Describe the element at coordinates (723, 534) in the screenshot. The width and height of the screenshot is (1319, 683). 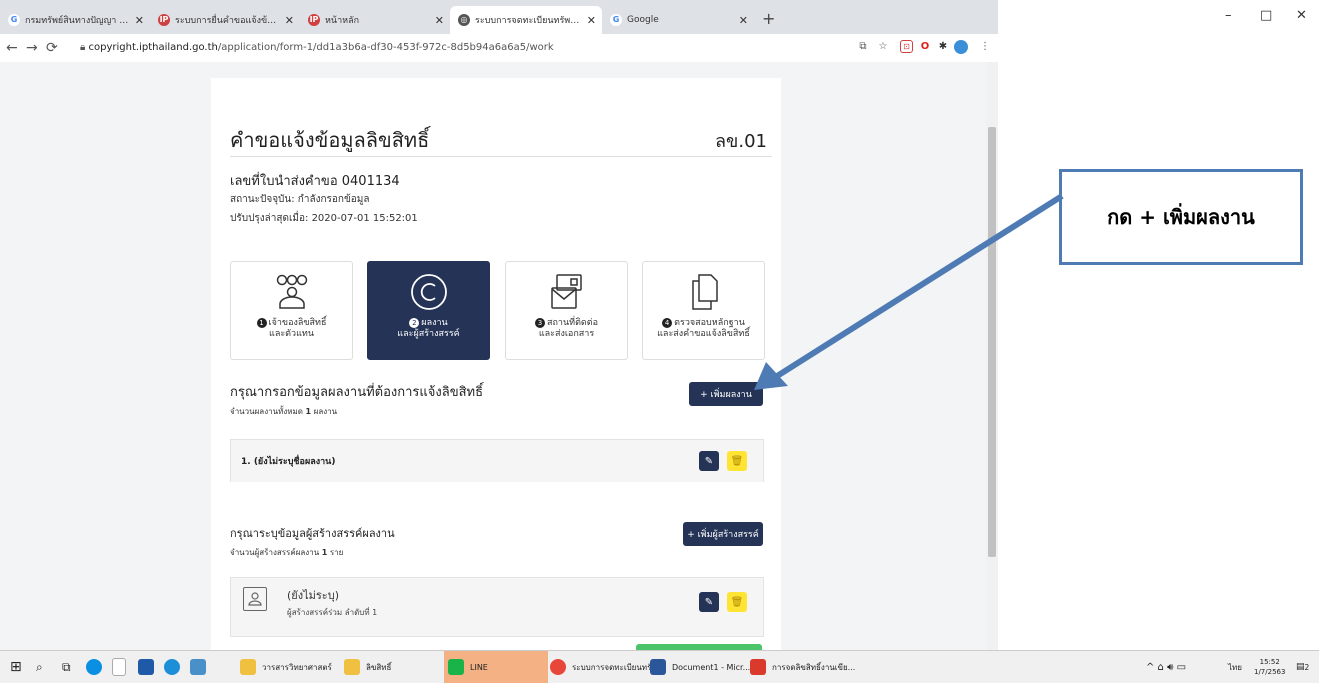
I see `add-creator-button: + เพิ่มผู้สร้างสรรค์` at that location.